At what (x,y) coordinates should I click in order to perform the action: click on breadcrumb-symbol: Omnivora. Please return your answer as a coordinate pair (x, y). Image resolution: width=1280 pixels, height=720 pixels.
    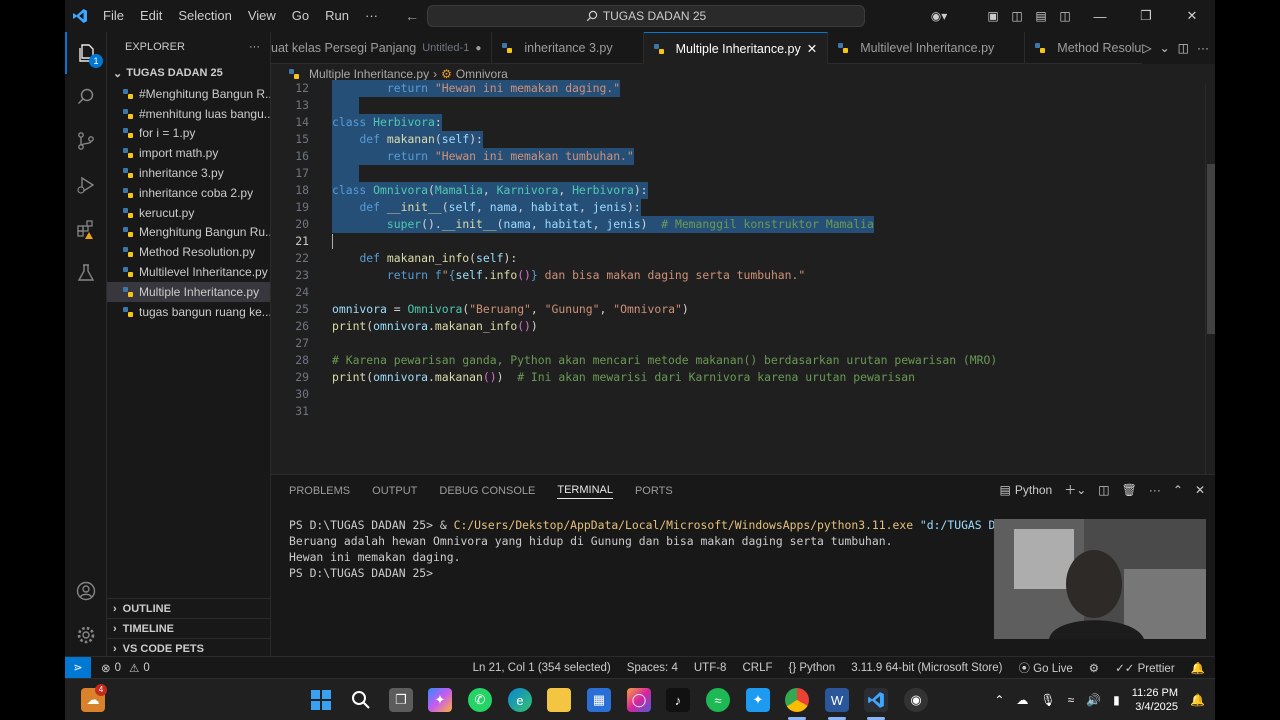
    Looking at the image, I should click on (482, 74).